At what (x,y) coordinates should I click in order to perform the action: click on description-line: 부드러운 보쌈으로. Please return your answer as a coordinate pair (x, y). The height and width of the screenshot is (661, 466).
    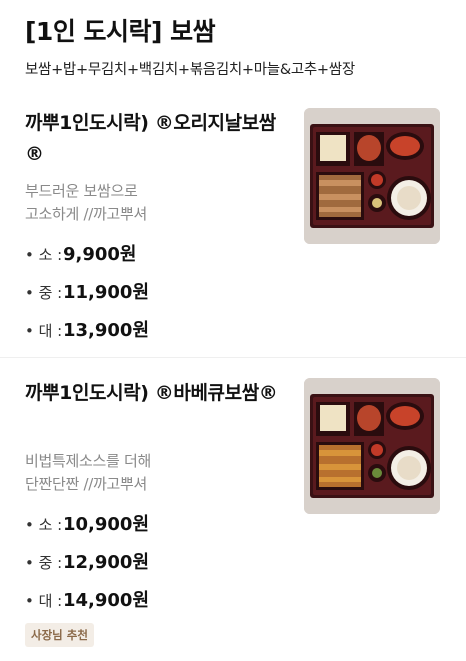
    Looking at the image, I should click on (81, 191).